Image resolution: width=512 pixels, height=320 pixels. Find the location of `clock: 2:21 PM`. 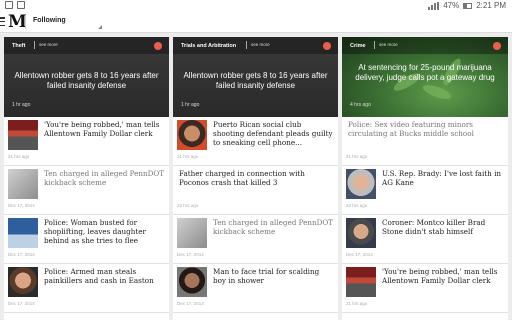

clock: 2:21 PM is located at coordinates (491, 5).